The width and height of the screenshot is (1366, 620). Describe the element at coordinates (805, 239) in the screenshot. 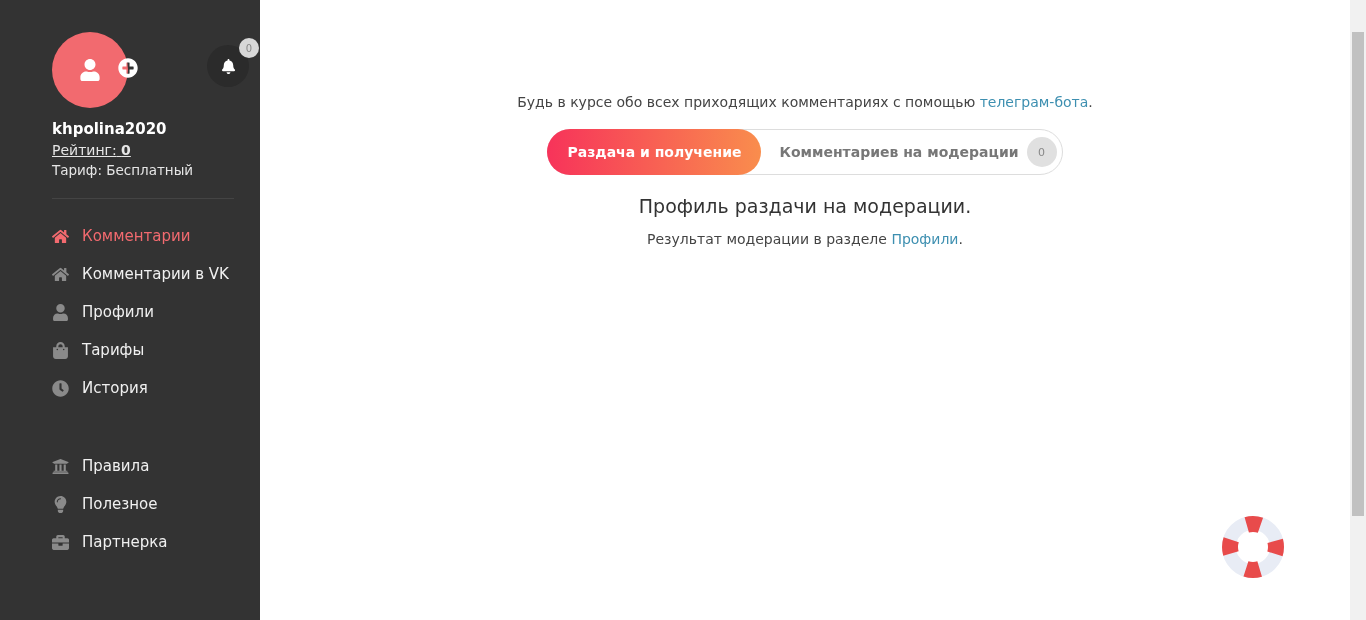

I see `status-text: Результат модерации в разделе Профили.` at that location.